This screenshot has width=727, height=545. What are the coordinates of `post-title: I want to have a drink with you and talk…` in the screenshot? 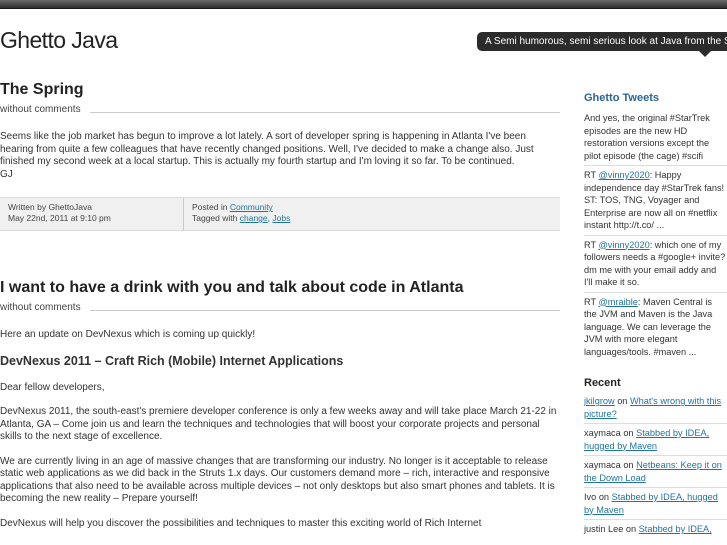 It's located at (280, 288).